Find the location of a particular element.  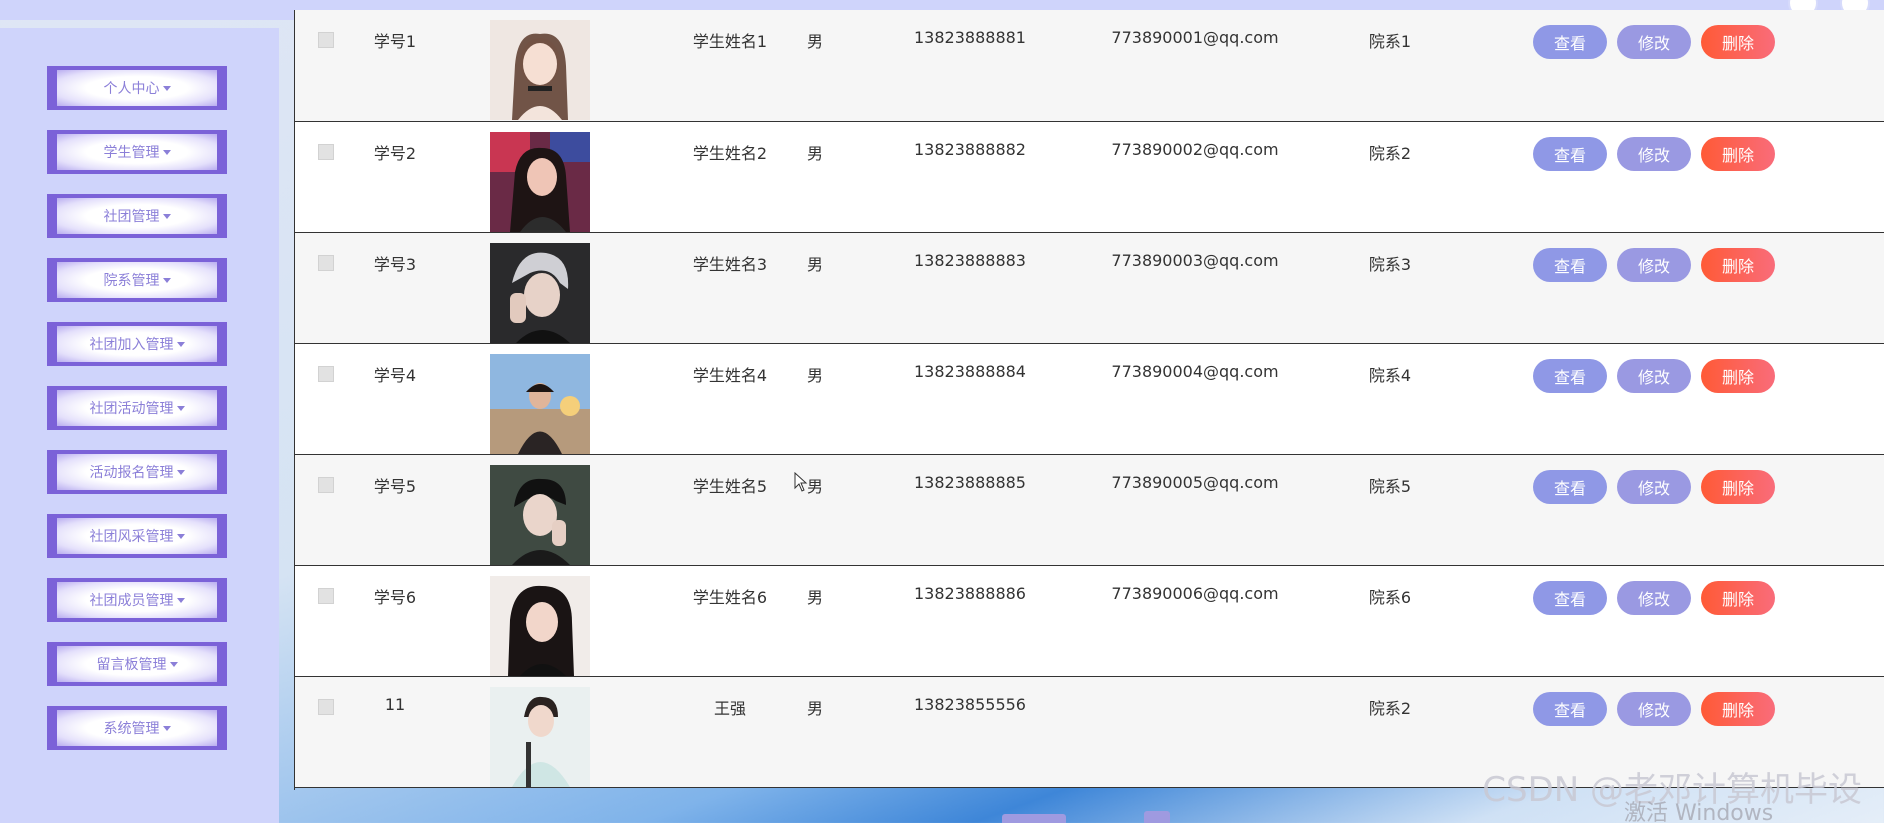

student-id: 学号2 is located at coordinates (395, 153).